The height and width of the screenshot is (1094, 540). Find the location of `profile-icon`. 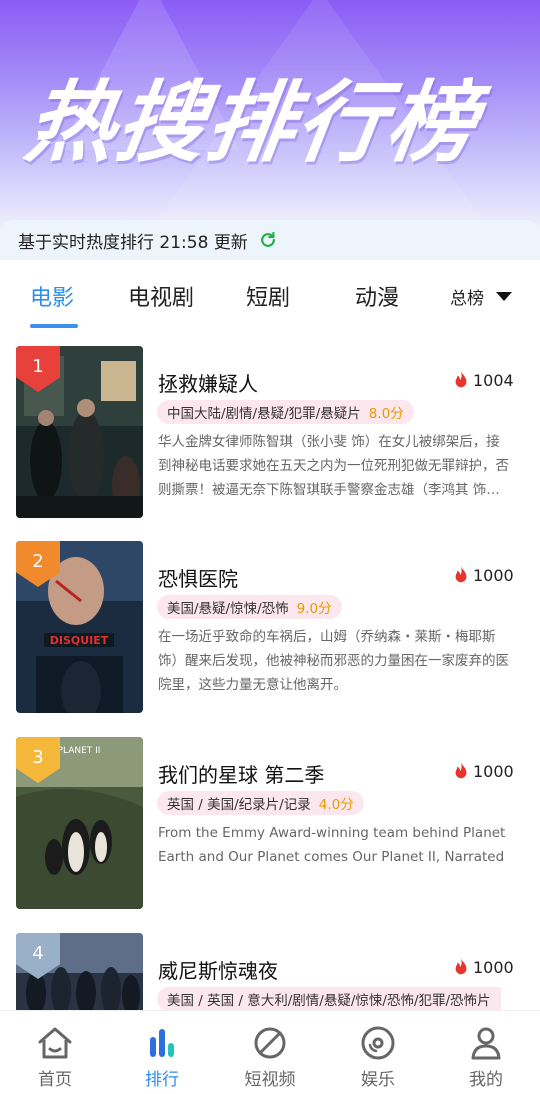

profile-icon is located at coordinates (486, 1043).